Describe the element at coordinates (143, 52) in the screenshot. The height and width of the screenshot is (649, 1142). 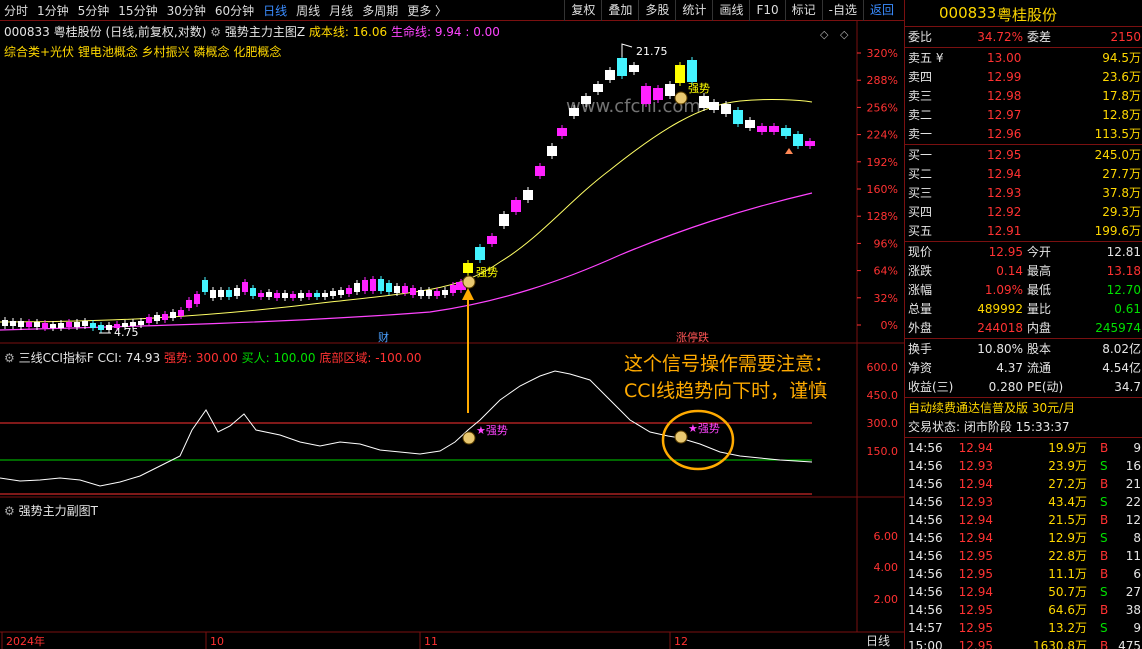
I see `concept-tags: 综合类+光伏 锂电池概念 乡村振兴 磷概念 化肥概念` at that location.